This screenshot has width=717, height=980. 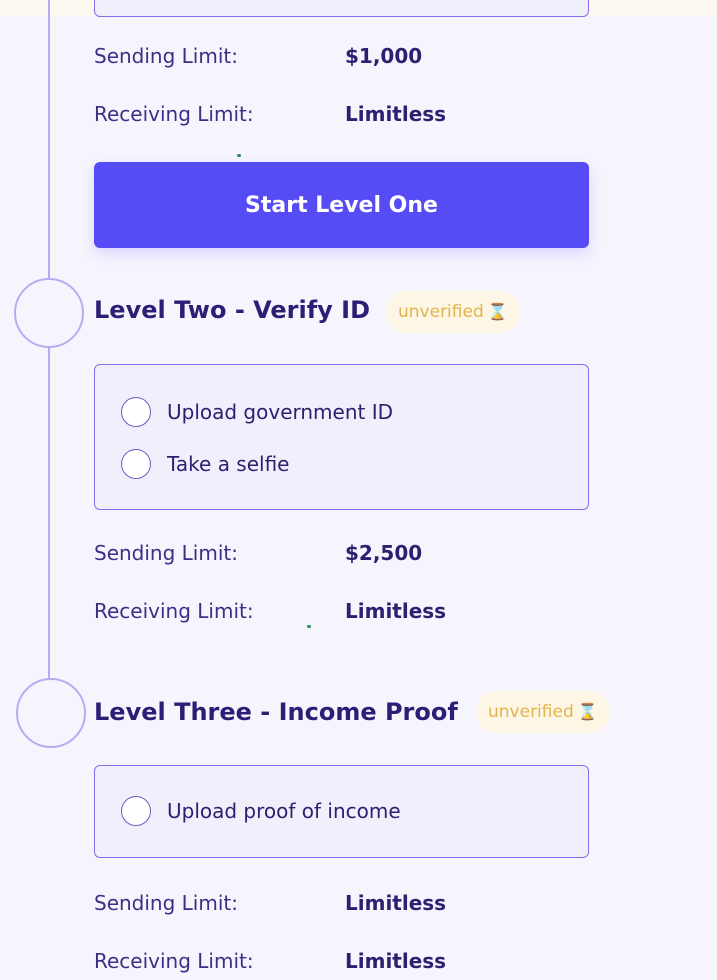 What do you see at coordinates (276, 712) in the screenshot?
I see `level-three-title: Level Three - Income Proof` at bounding box center [276, 712].